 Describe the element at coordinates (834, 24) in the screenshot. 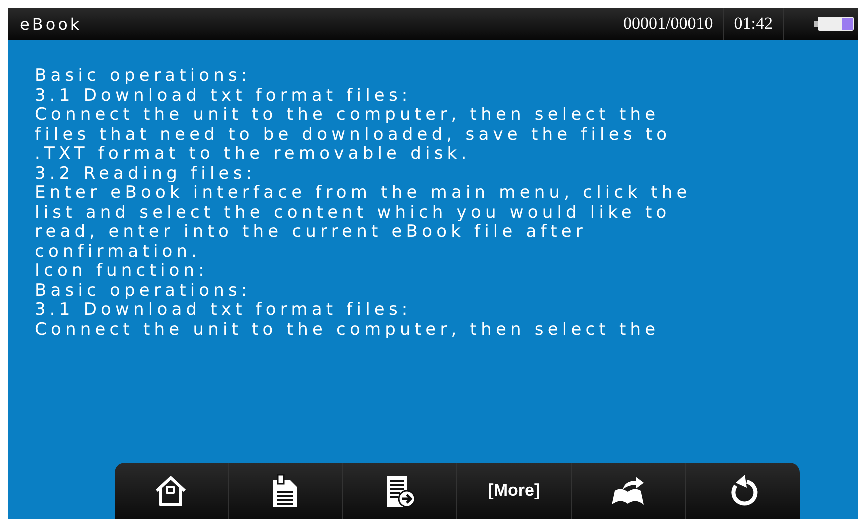

I see `battery-icon` at that location.